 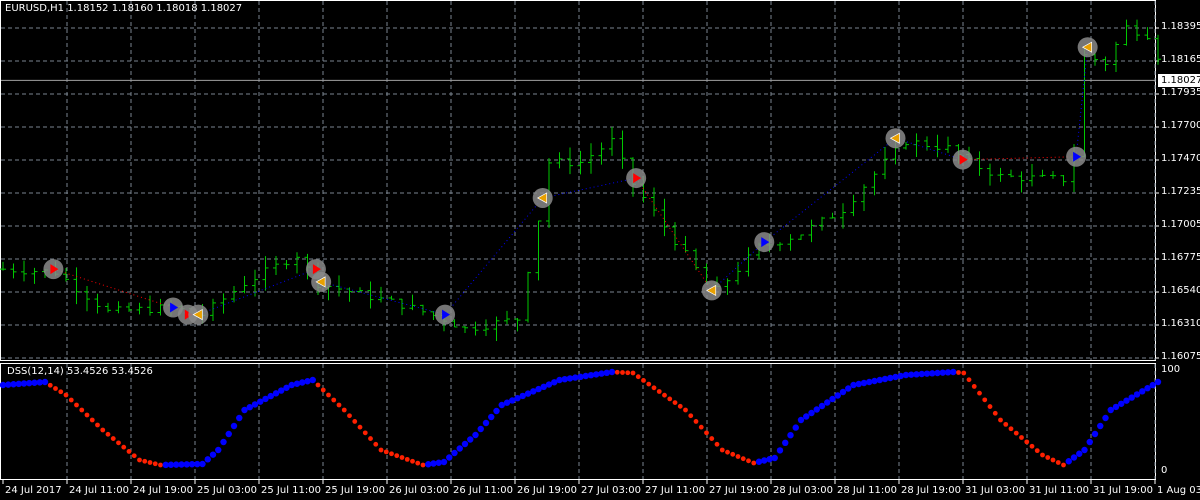 I want to click on time-tick-label: 24 Jul 2017, so click(x=33, y=490).